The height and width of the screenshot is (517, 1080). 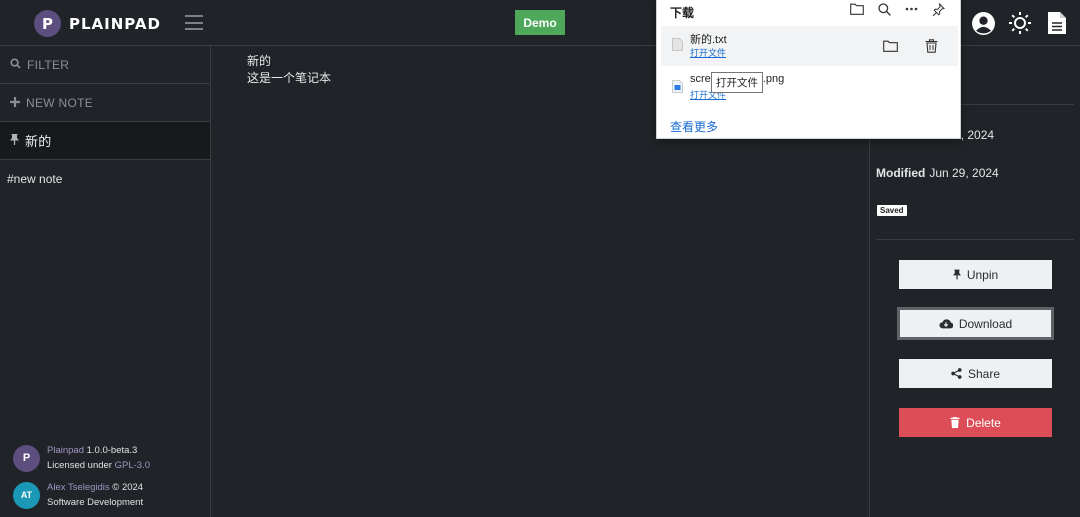 I want to click on license-text: Licensed under, so click(x=81, y=465).